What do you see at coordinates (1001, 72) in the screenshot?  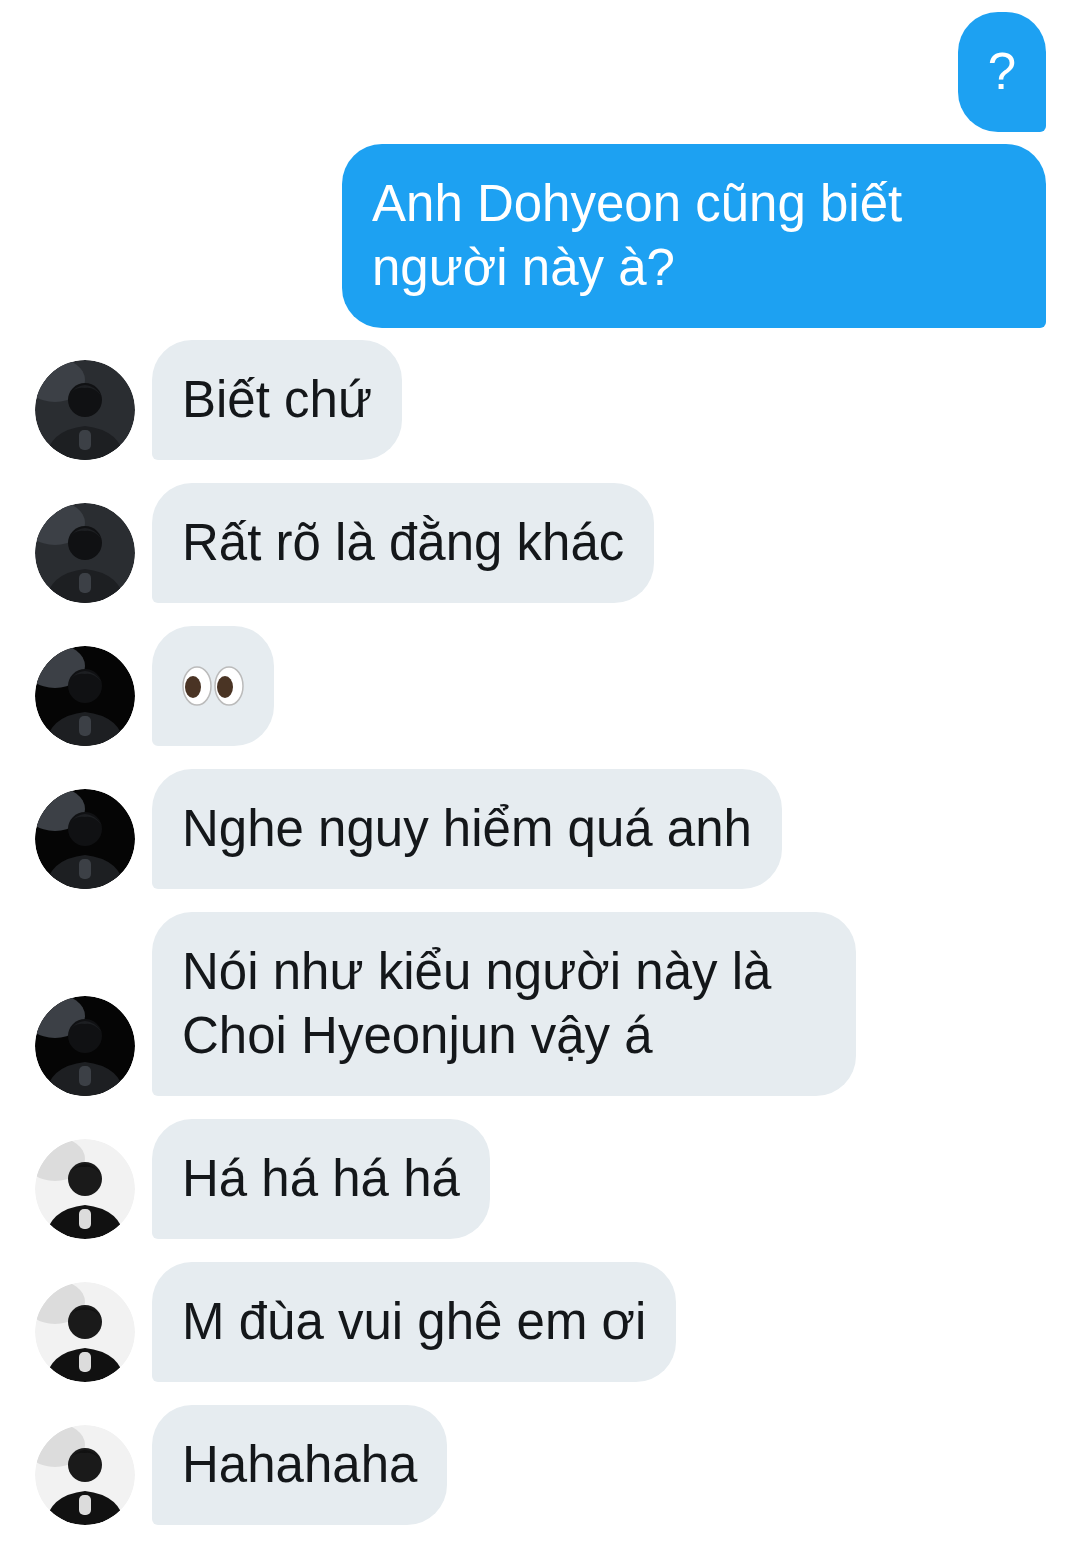 I see `message-bubble: ?` at bounding box center [1001, 72].